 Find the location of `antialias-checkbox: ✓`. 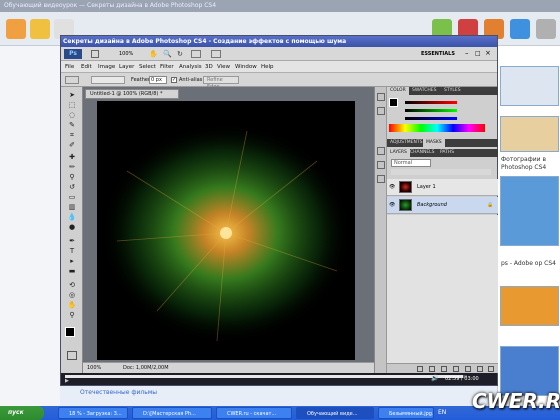

antialias-checkbox: ✓ is located at coordinates (174, 80).